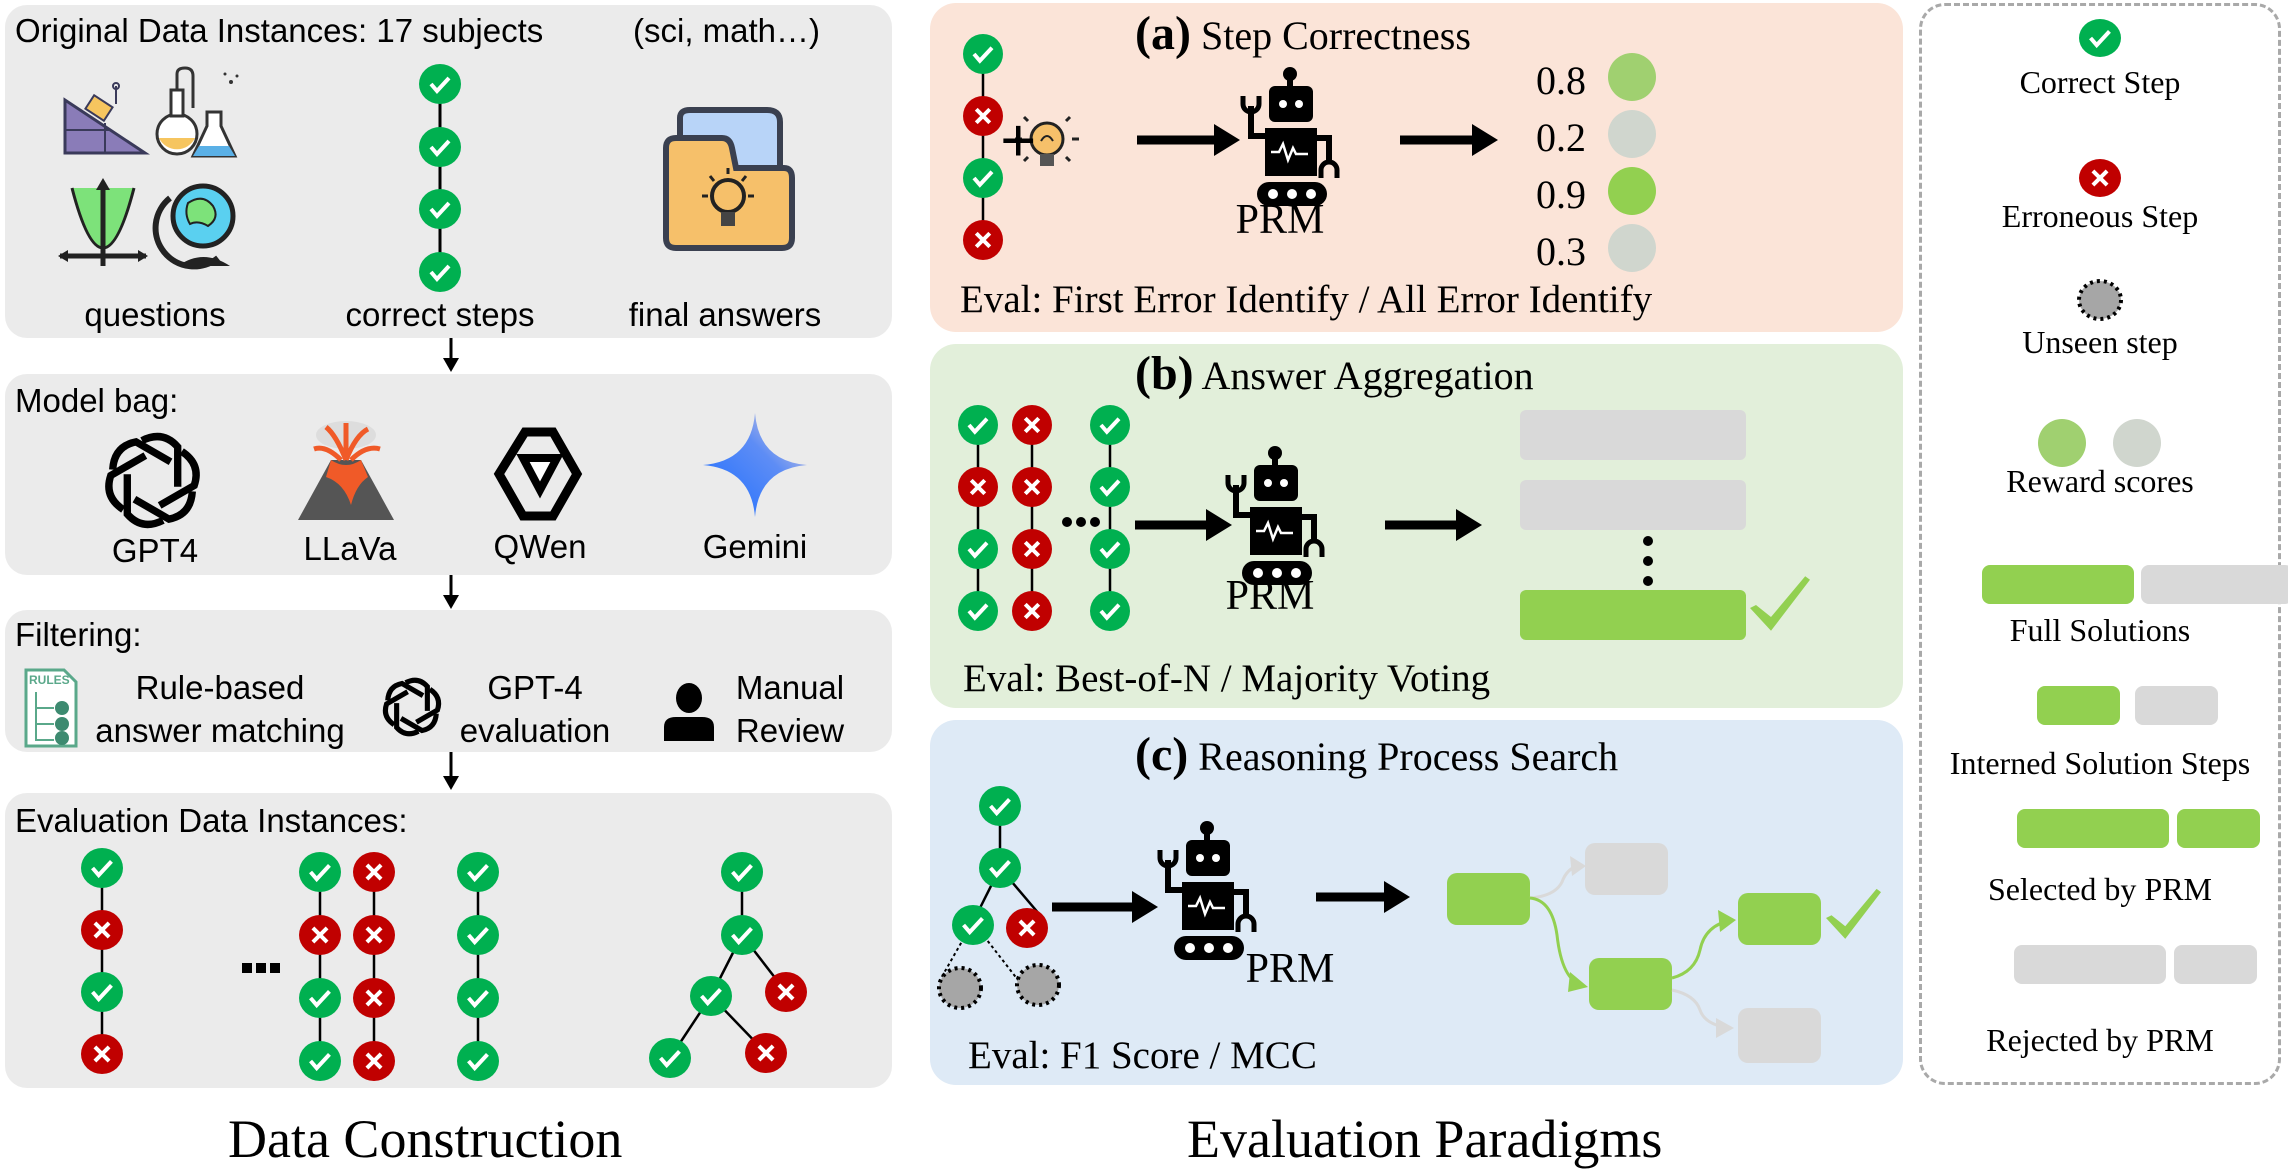 Image resolution: width=2288 pixels, height=1175 pixels. Describe the element at coordinates (689, 712) in the screenshot. I see `person-icon` at that location.